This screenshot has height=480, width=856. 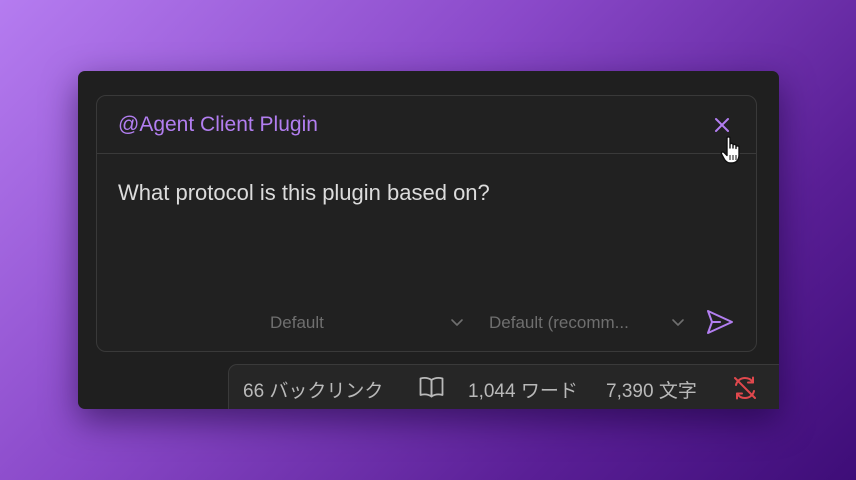 What do you see at coordinates (651, 391) in the screenshot?
I see `character-count: 7,390 文字` at bounding box center [651, 391].